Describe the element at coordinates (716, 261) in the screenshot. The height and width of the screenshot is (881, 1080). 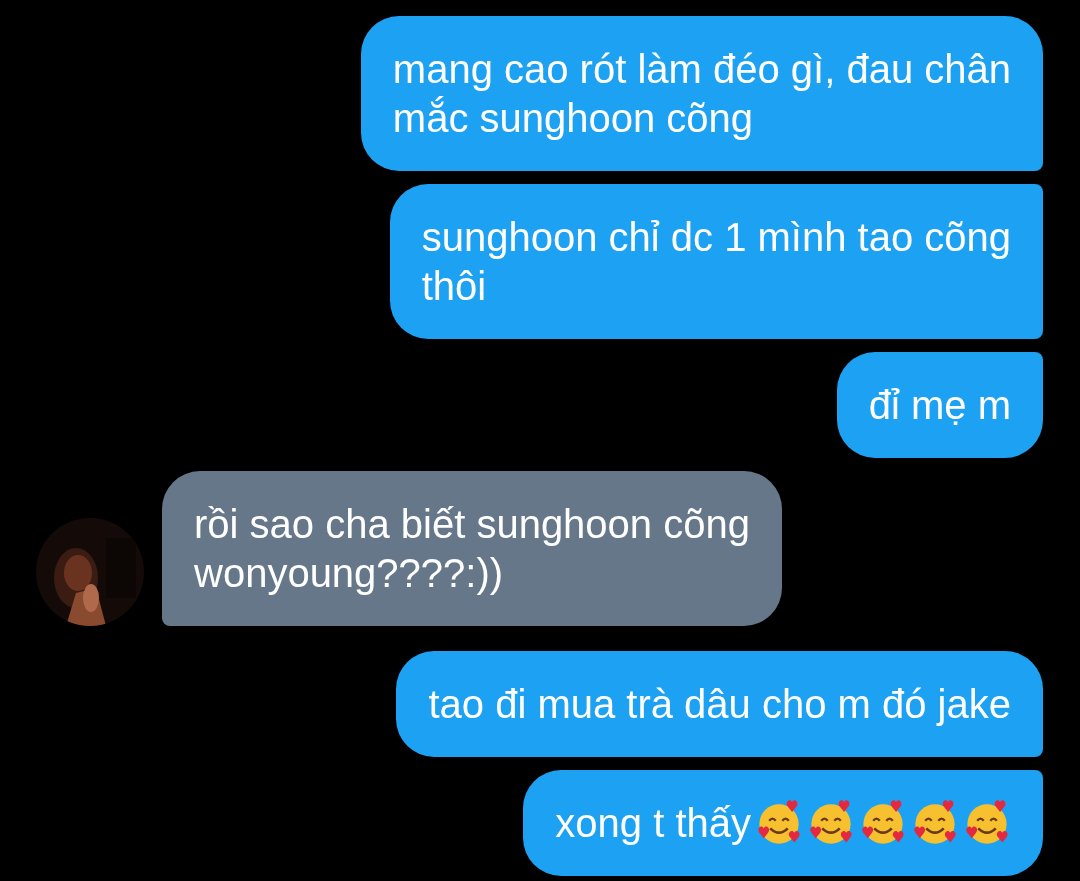
I see `sent-message: sunghoon chỉ dc 1 mình tao cõng thôi` at that location.